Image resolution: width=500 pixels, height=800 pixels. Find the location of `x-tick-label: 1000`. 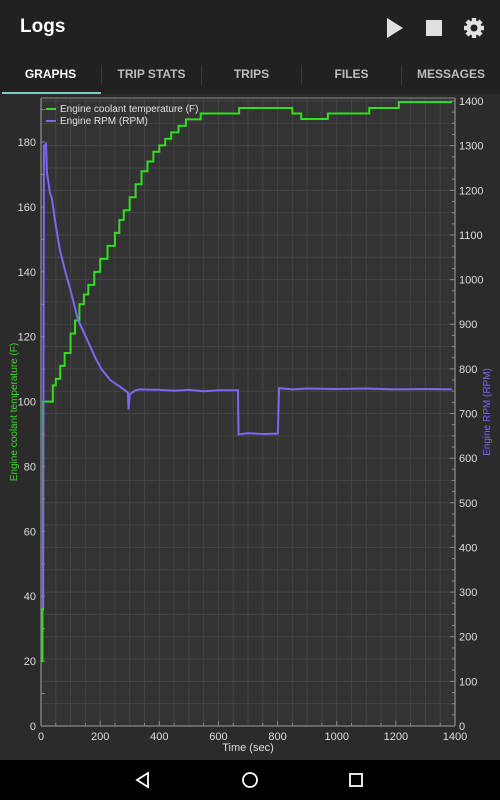

x-tick-label: 1000 is located at coordinates (336, 737).